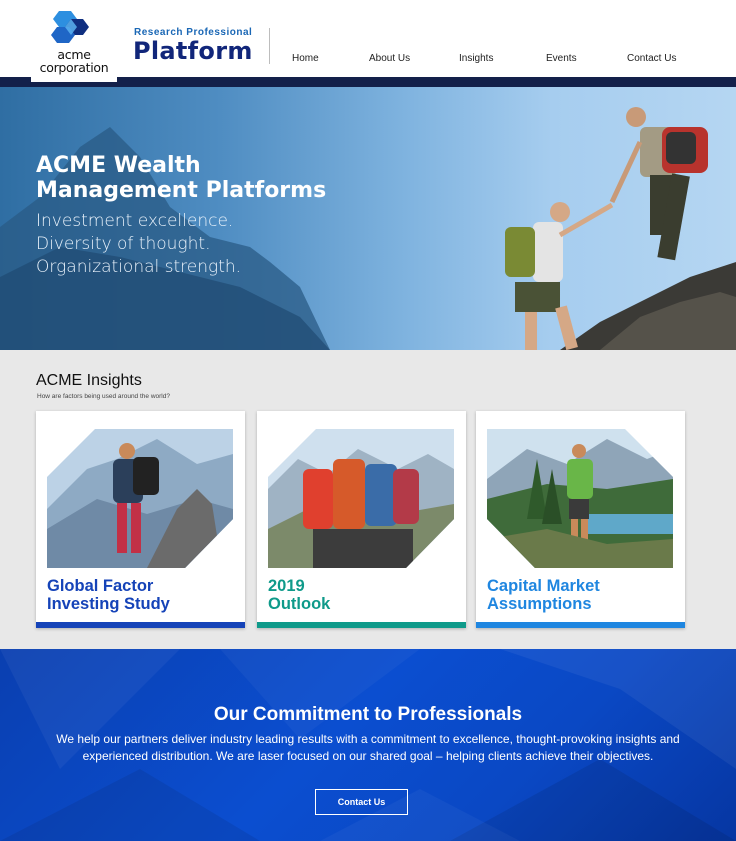 Image resolution: width=736 pixels, height=841 pixels. What do you see at coordinates (368, 714) in the screenshot?
I see `commitment-title: Our Commitment to Professionals` at bounding box center [368, 714].